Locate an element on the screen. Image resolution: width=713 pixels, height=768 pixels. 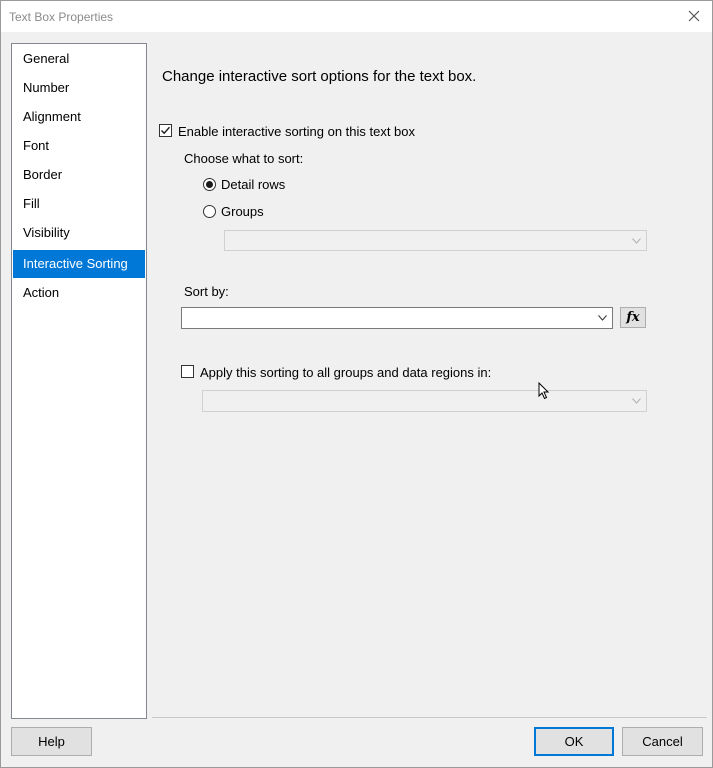
sort-by-dropdown is located at coordinates (397, 318).